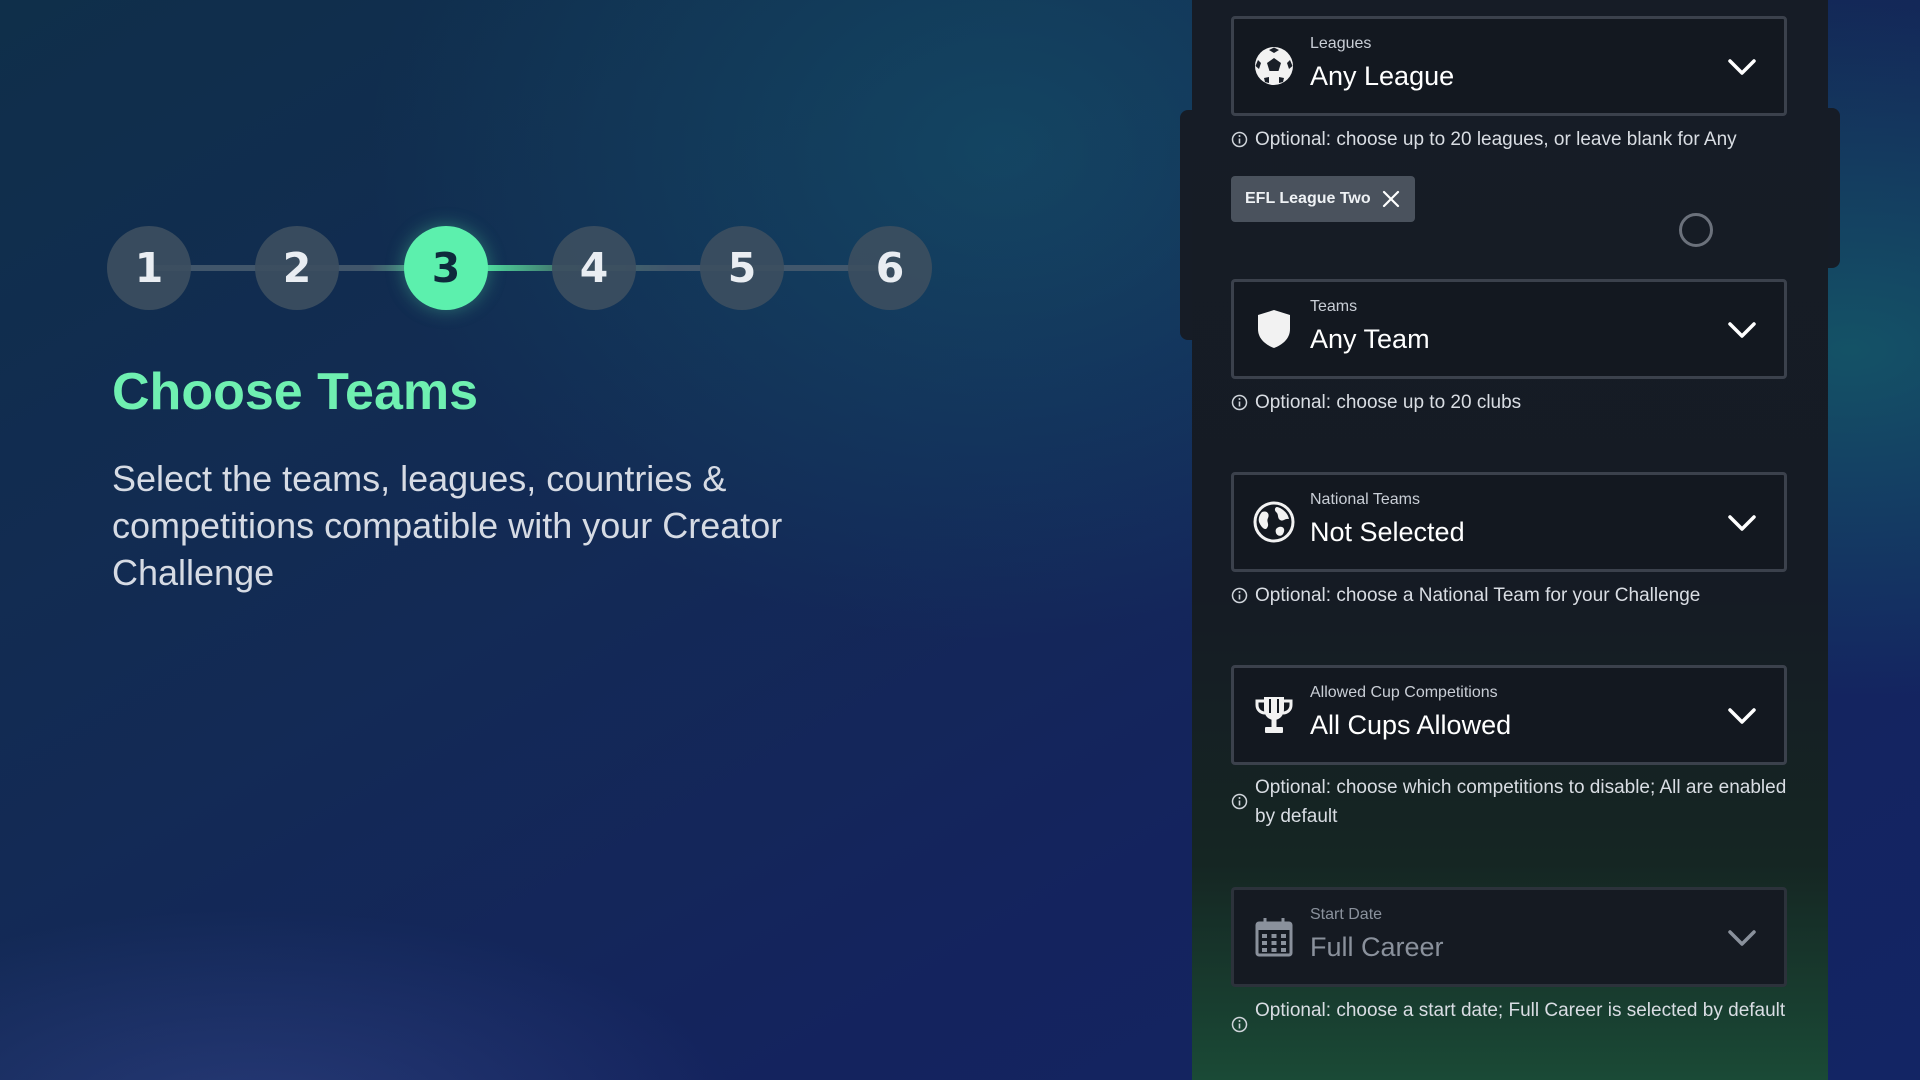 The width and height of the screenshot is (1920, 1080). Describe the element at coordinates (1509, 522) in the screenshot. I see `national-teams-dropdown: National Teams Not Selected` at that location.